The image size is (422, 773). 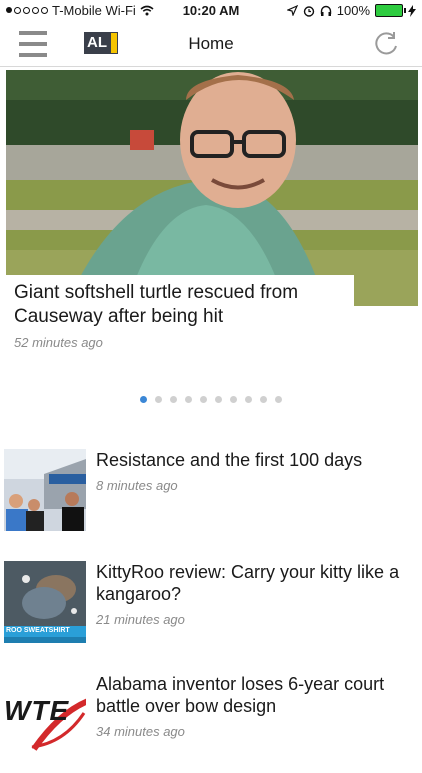 I want to click on story-thumbnail, so click(x=45, y=490).